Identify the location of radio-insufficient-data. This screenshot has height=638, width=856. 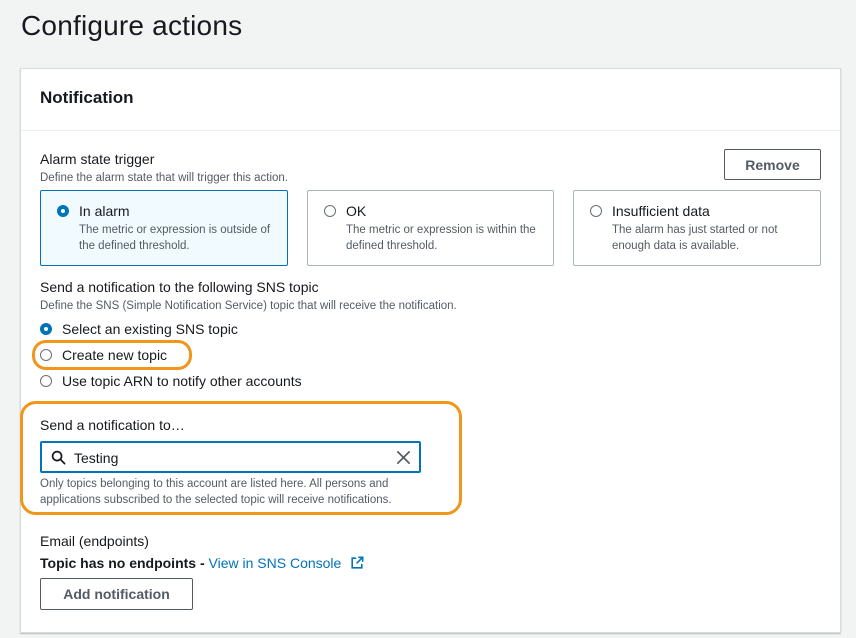
(596, 211).